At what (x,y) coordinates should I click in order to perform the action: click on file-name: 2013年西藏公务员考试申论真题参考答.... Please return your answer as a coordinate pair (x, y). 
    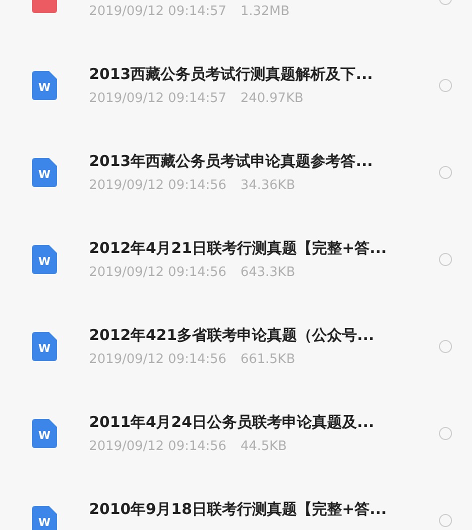
    Looking at the image, I should click on (231, 161).